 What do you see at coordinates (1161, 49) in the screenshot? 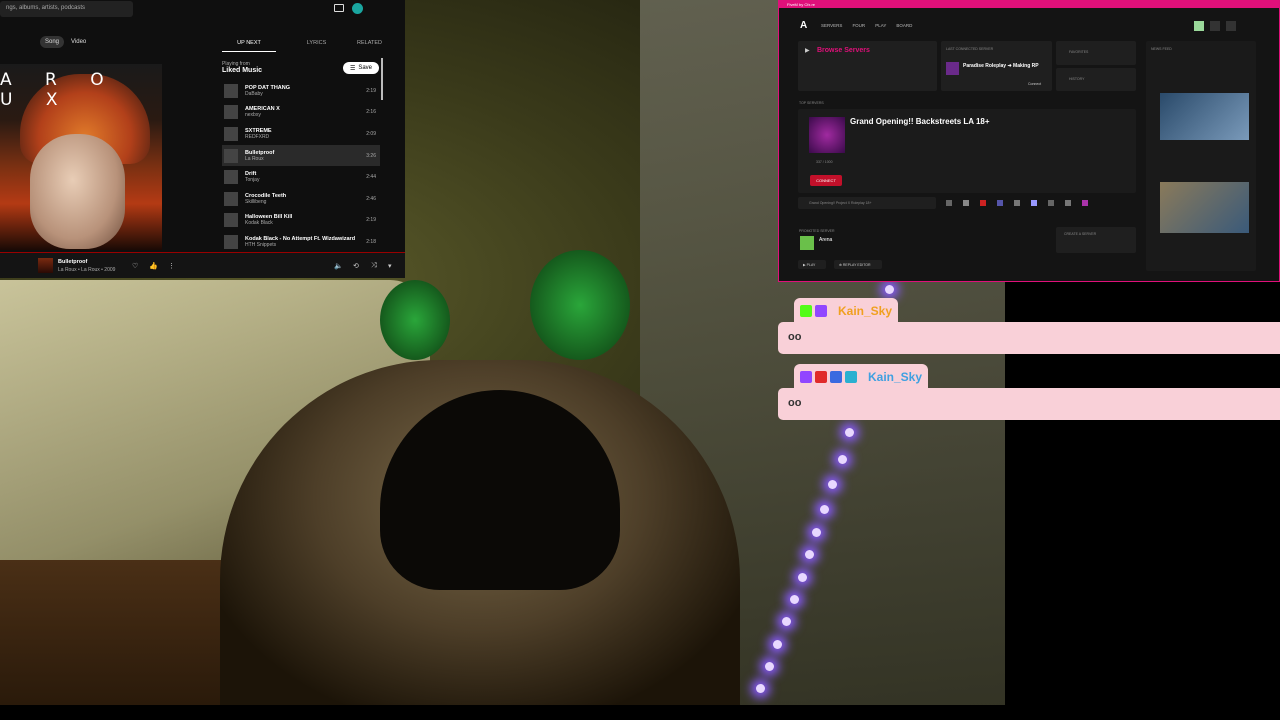
I see `news-feed-label: NEWS FEED` at bounding box center [1161, 49].